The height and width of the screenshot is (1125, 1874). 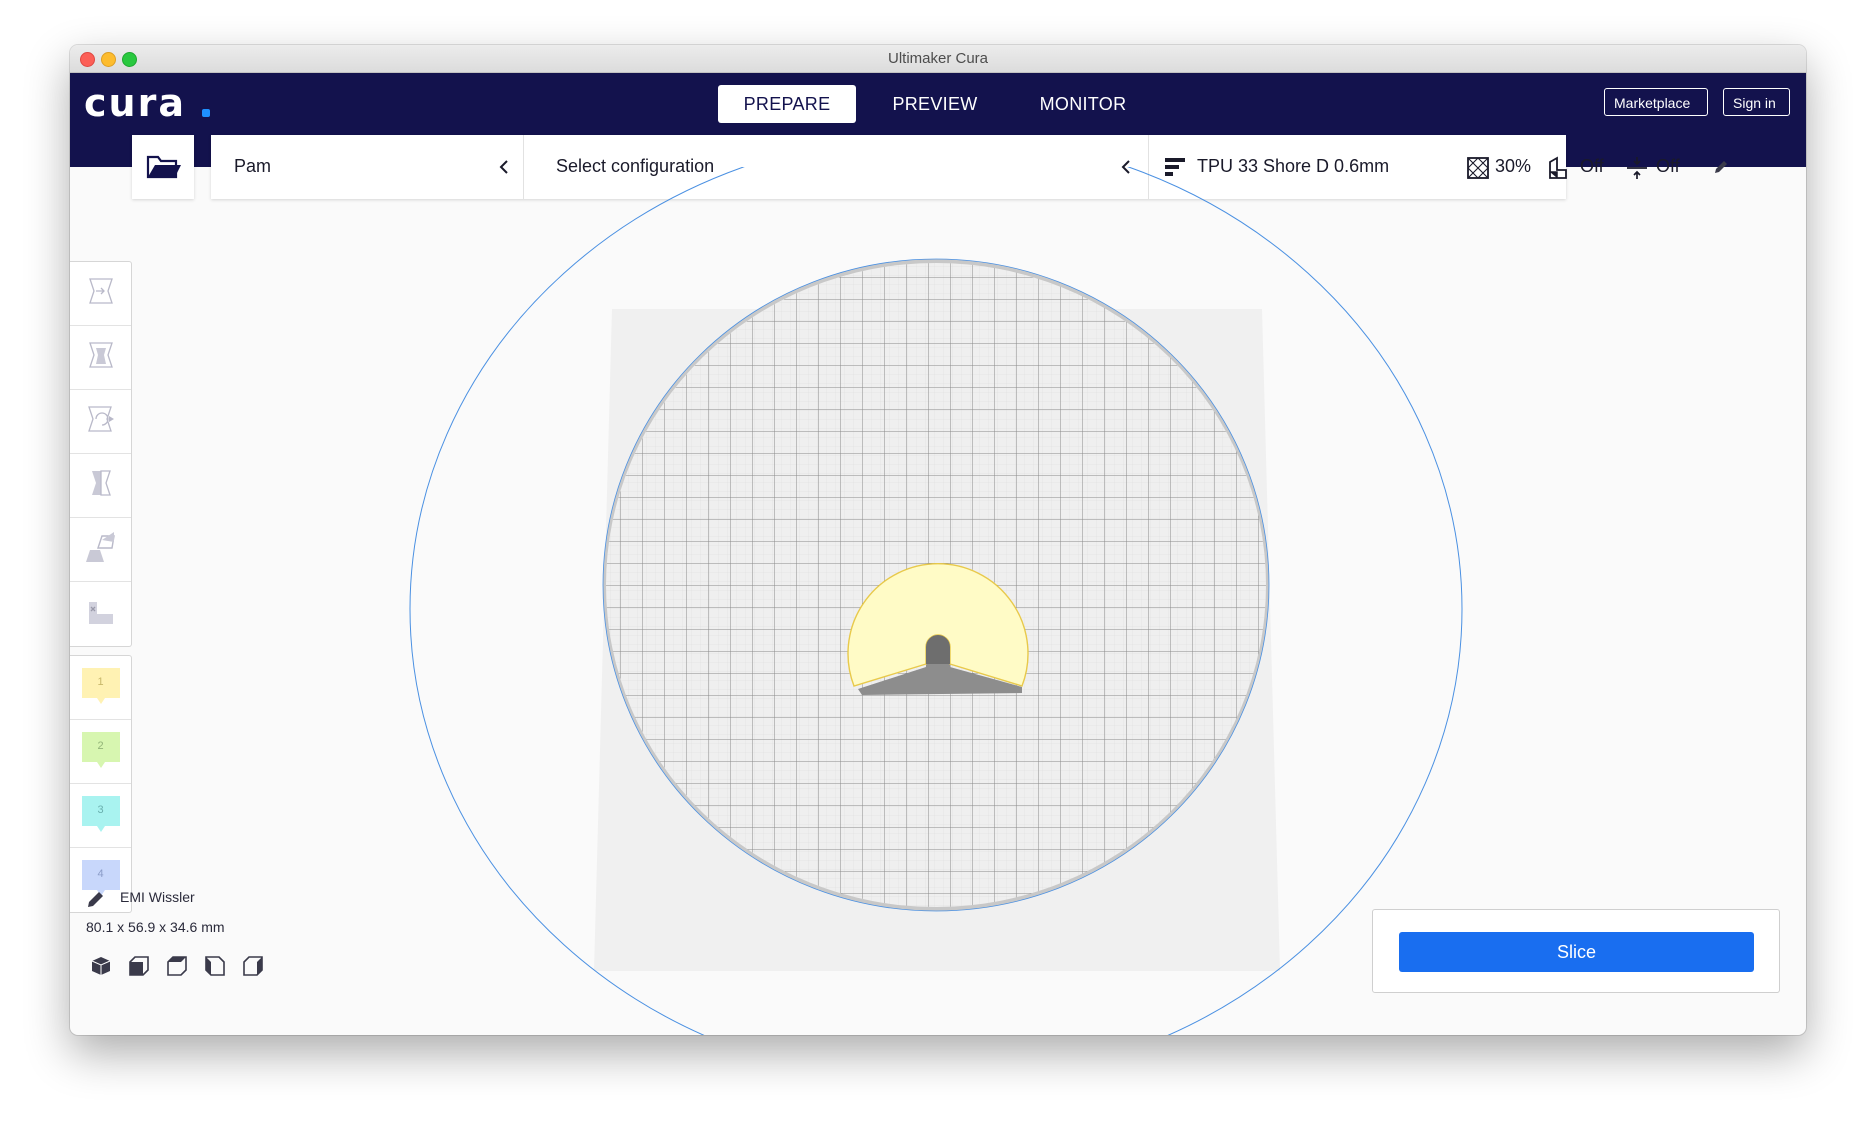 What do you see at coordinates (147, 968) in the screenshot?
I see `front-view-cube-icon` at bounding box center [147, 968].